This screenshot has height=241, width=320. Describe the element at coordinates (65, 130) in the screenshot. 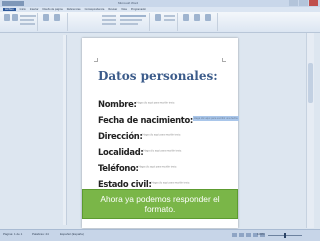

I see `vertical-ruler` at that location.